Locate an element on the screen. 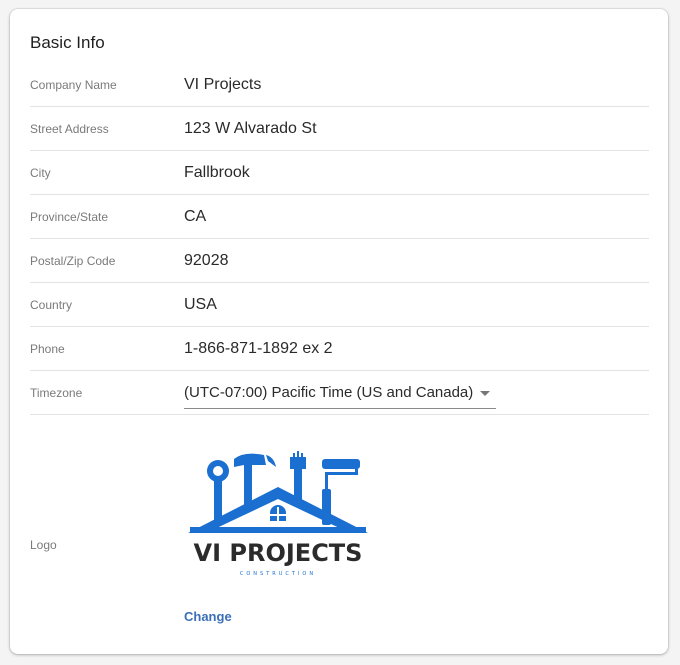 The image size is (680, 665). field-value: 92028 is located at coordinates (206, 260).